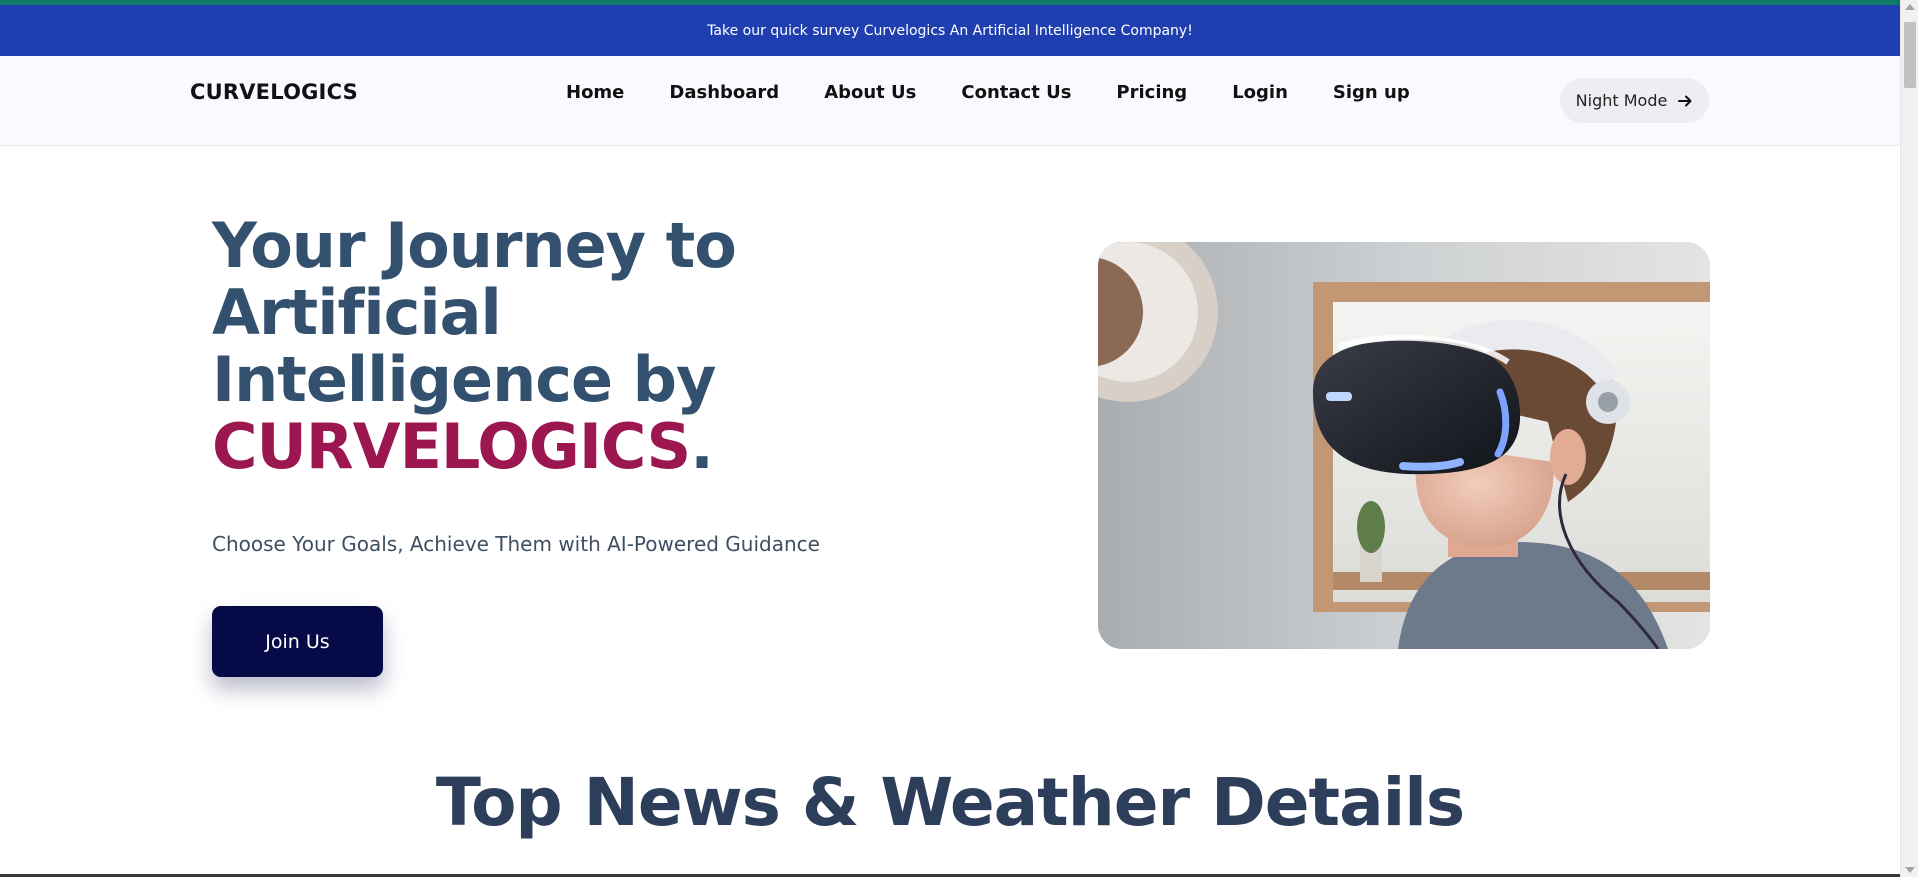  What do you see at coordinates (357, 312) in the screenshot?
I see `hero-title-line2: Artificial` at bounding box center [357, 312].